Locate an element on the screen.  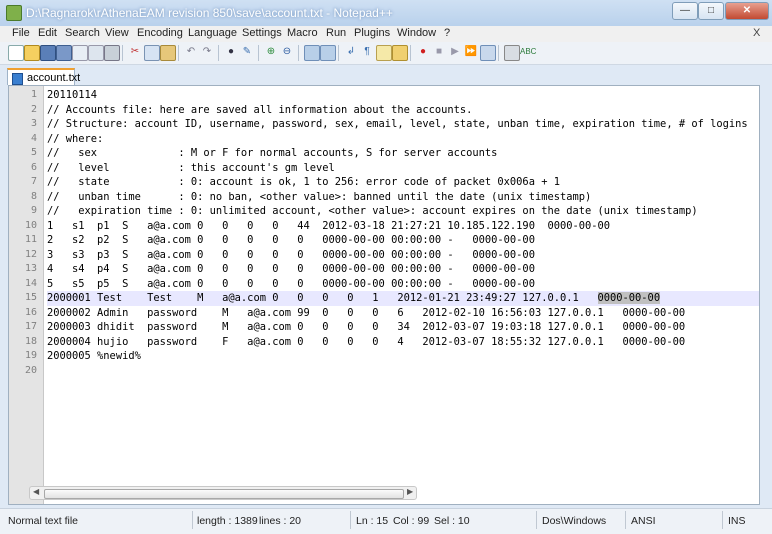
status-file-type: Normal text file is located at coordinates (43, 521).